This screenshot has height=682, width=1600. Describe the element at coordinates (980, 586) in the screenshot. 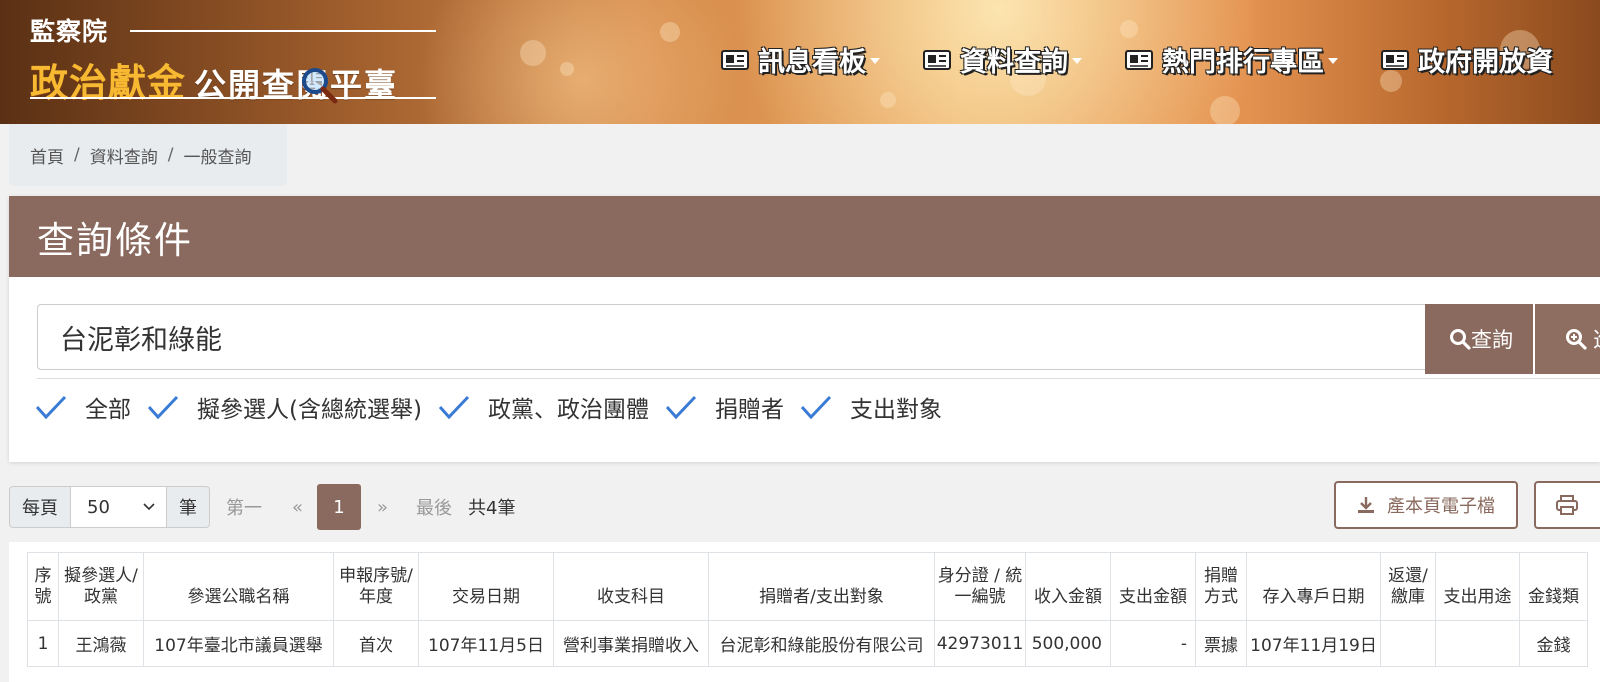

I see `column-header: 身分證 / 統一編號` at that location.